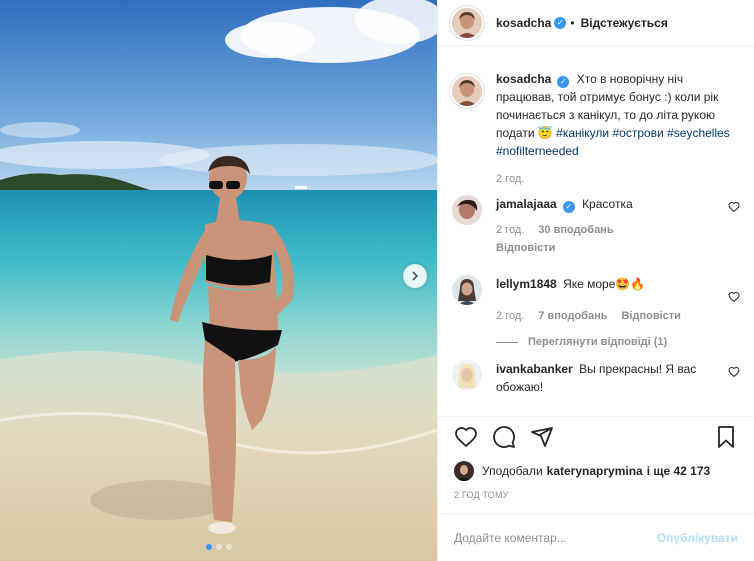 The width and height of the screenshot is (754, 561). Describe the element at coordinates (697, 538) in the screenshot. I see `post-comment-button: Опублікувати` at that location.